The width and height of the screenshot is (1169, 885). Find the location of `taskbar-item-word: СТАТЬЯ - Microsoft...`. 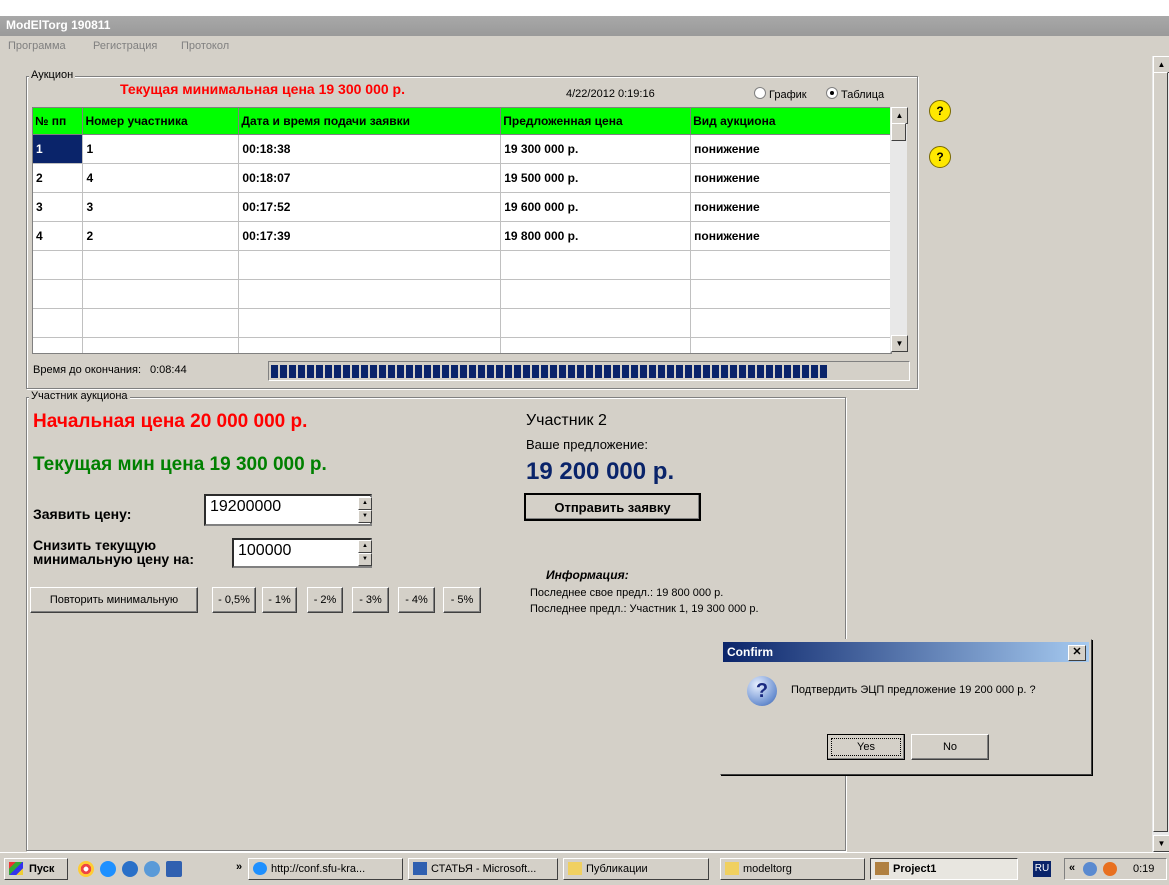

taskbar-item-word: СТАТЬЯ - Microsoft... is located at coordinates (483, 869).